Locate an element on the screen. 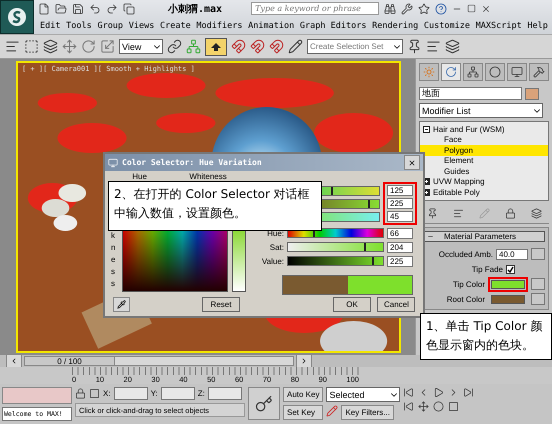 The height and width of the screenshot is (424, 552). search-field: Type a keyword or phrase is located at coordinates (315, 8).